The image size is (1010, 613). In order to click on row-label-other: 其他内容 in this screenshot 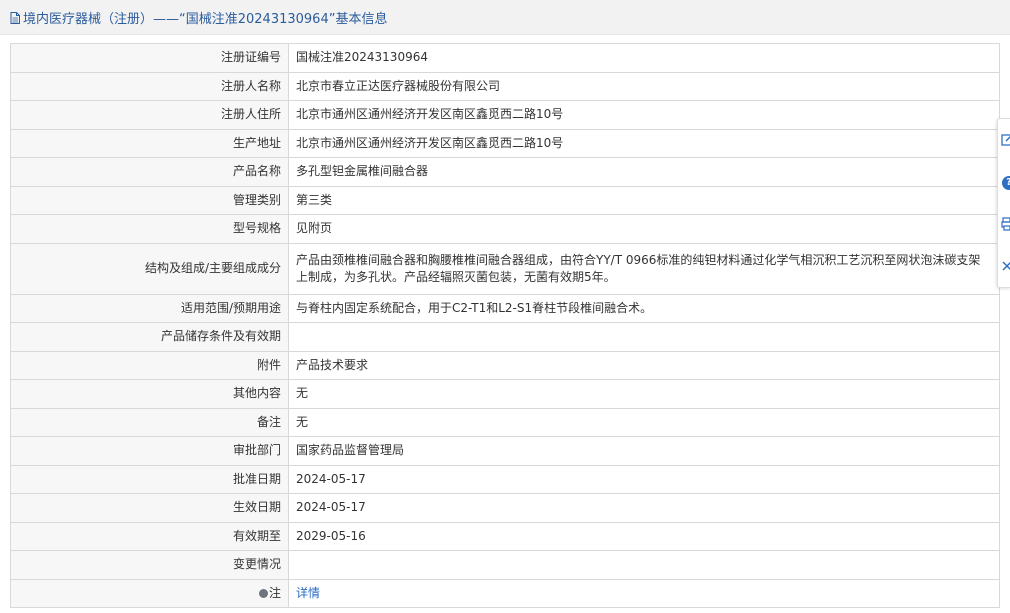, I will do `click(149, 394)`.